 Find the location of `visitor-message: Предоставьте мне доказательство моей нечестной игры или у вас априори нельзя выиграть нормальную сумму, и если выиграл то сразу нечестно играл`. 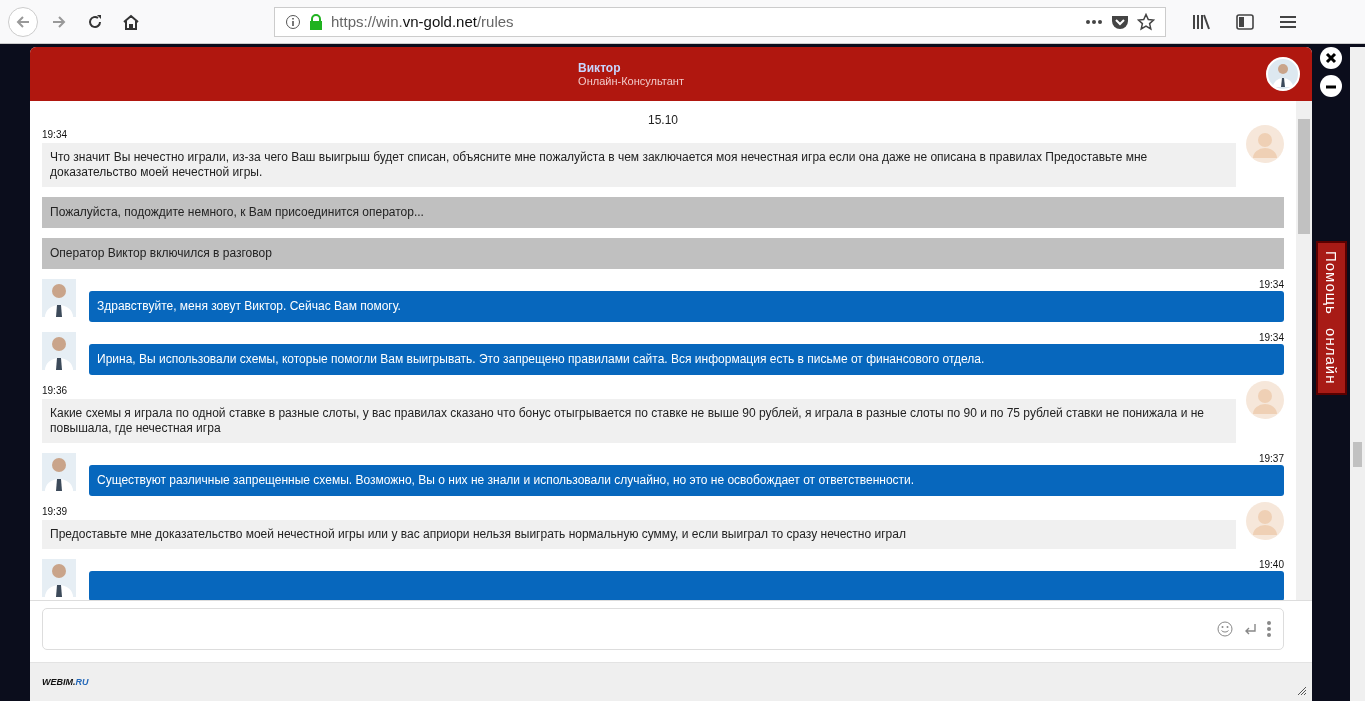

visitor-message: Предоставьте мне доказательство моей нечестной игры или у вас априори нельзя выиграть нормальную сумму, и если выиграл то сразу нечестно играл is located at coordinates (639, 534).